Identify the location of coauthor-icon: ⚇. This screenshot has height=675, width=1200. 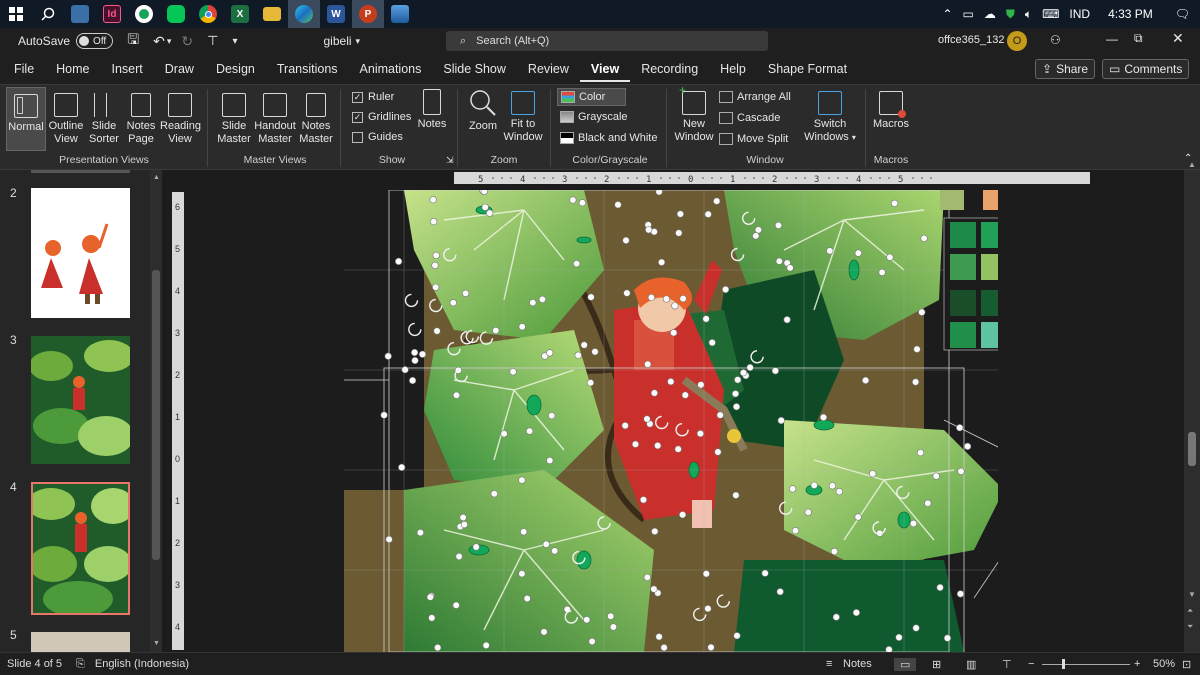
(1055, 40).